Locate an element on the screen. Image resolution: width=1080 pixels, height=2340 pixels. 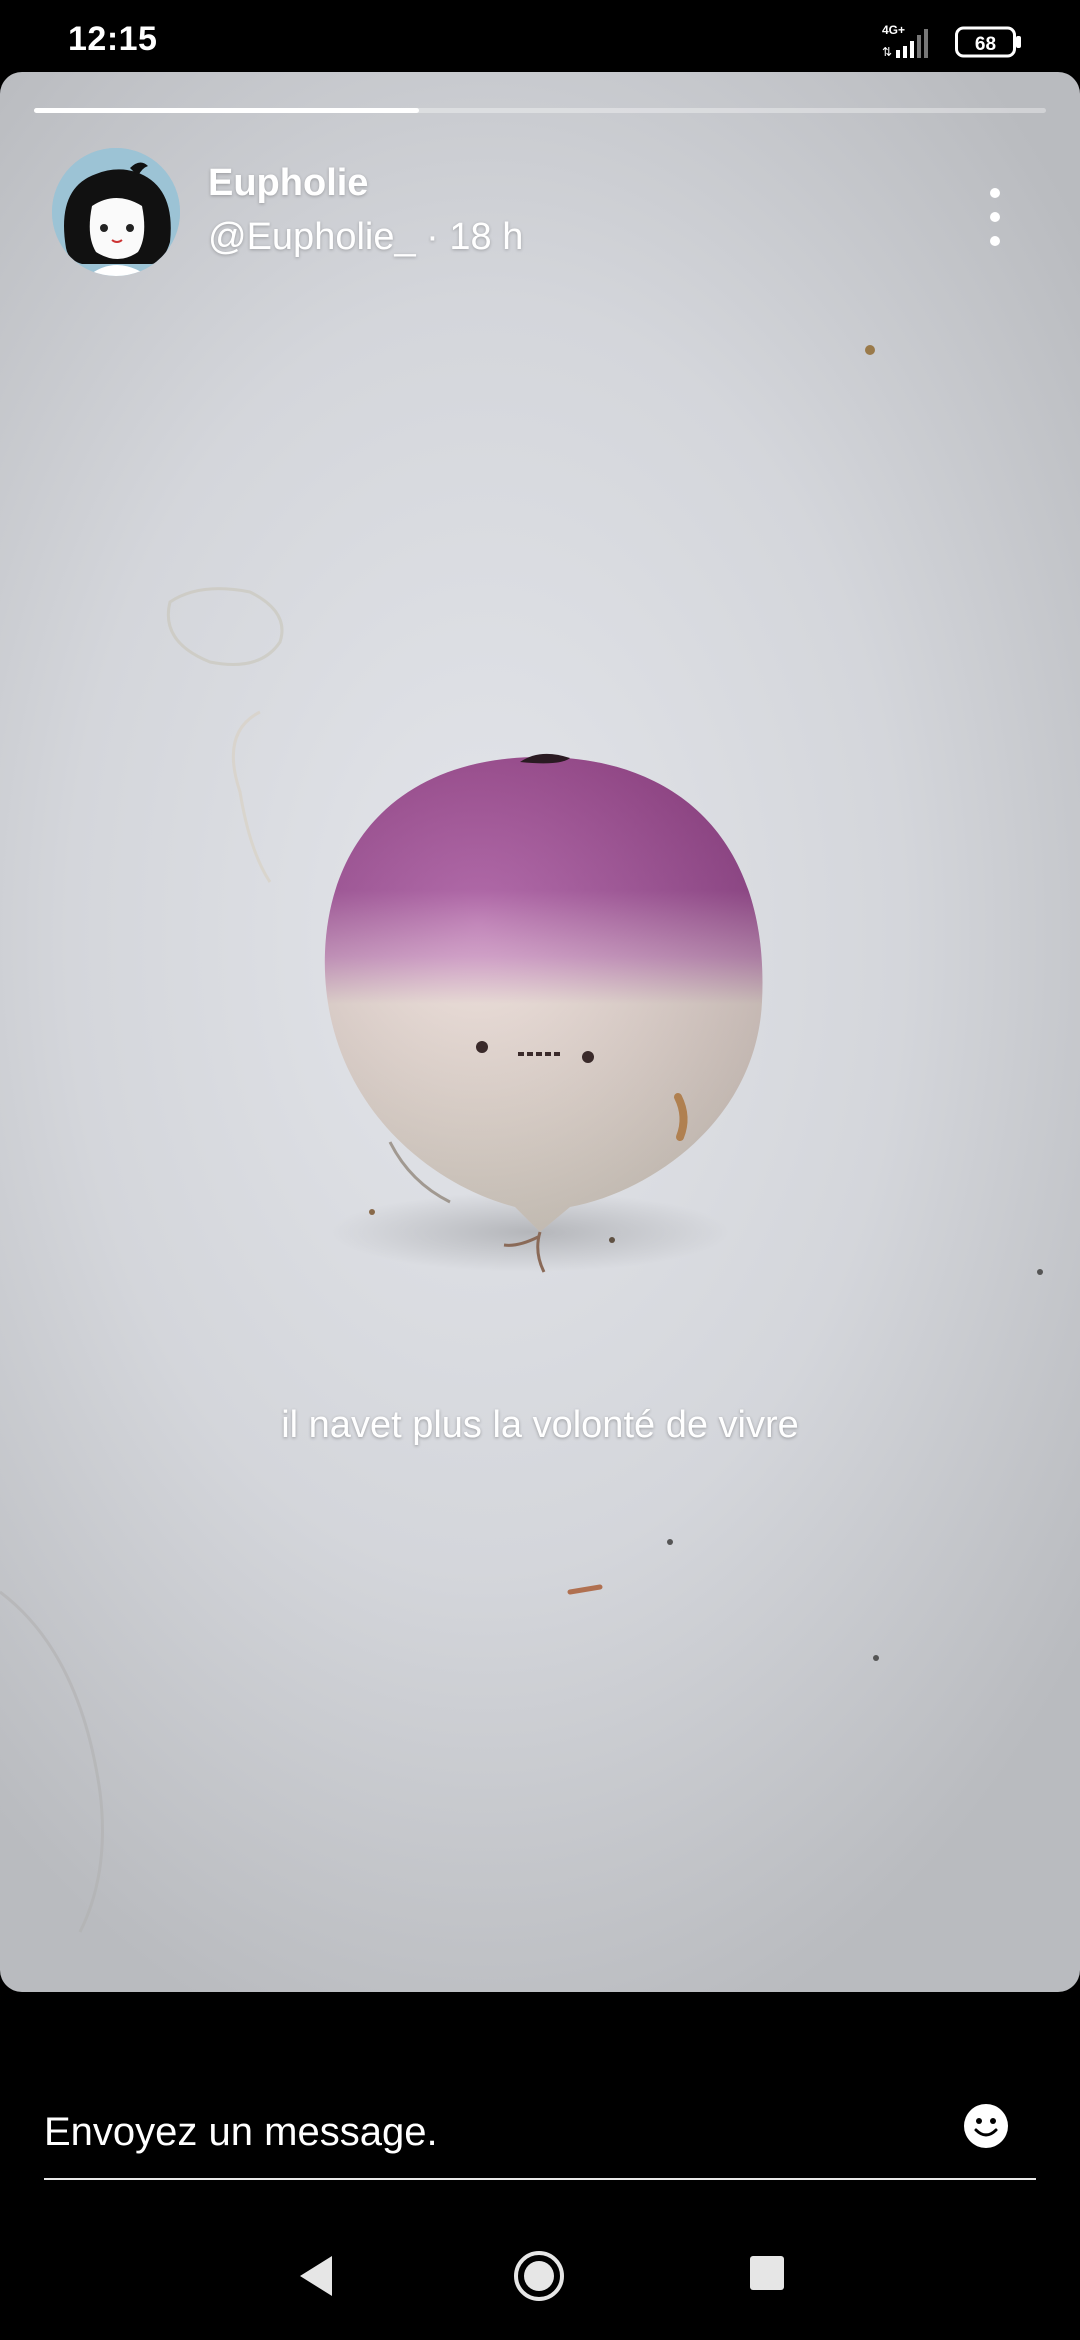
recents-icon is located at coordinates (767, 2273).